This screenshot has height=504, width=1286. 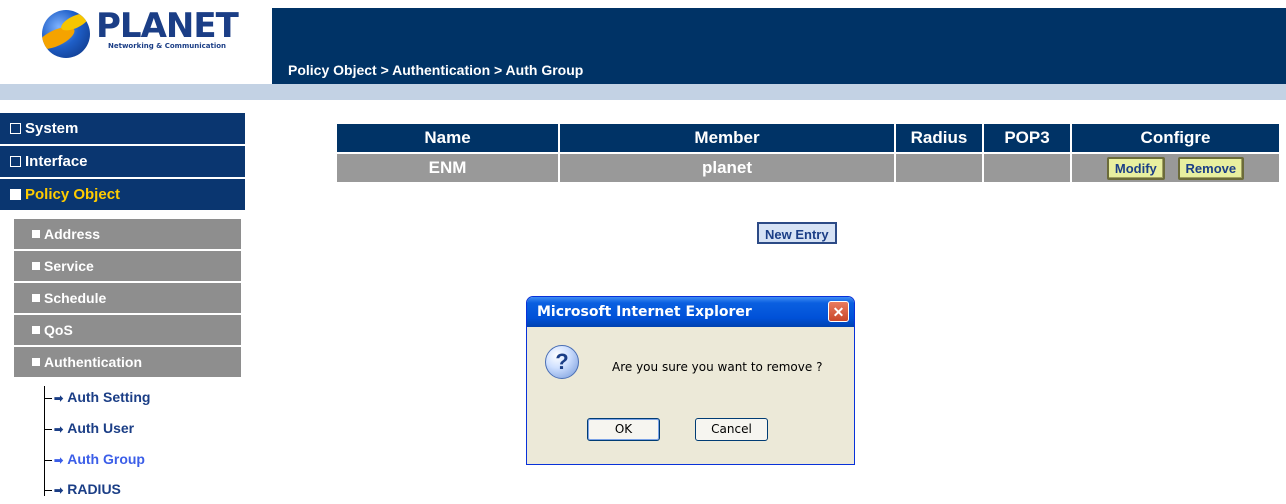 I want to click on column-header-name: Name, so click(x=448, y=138).